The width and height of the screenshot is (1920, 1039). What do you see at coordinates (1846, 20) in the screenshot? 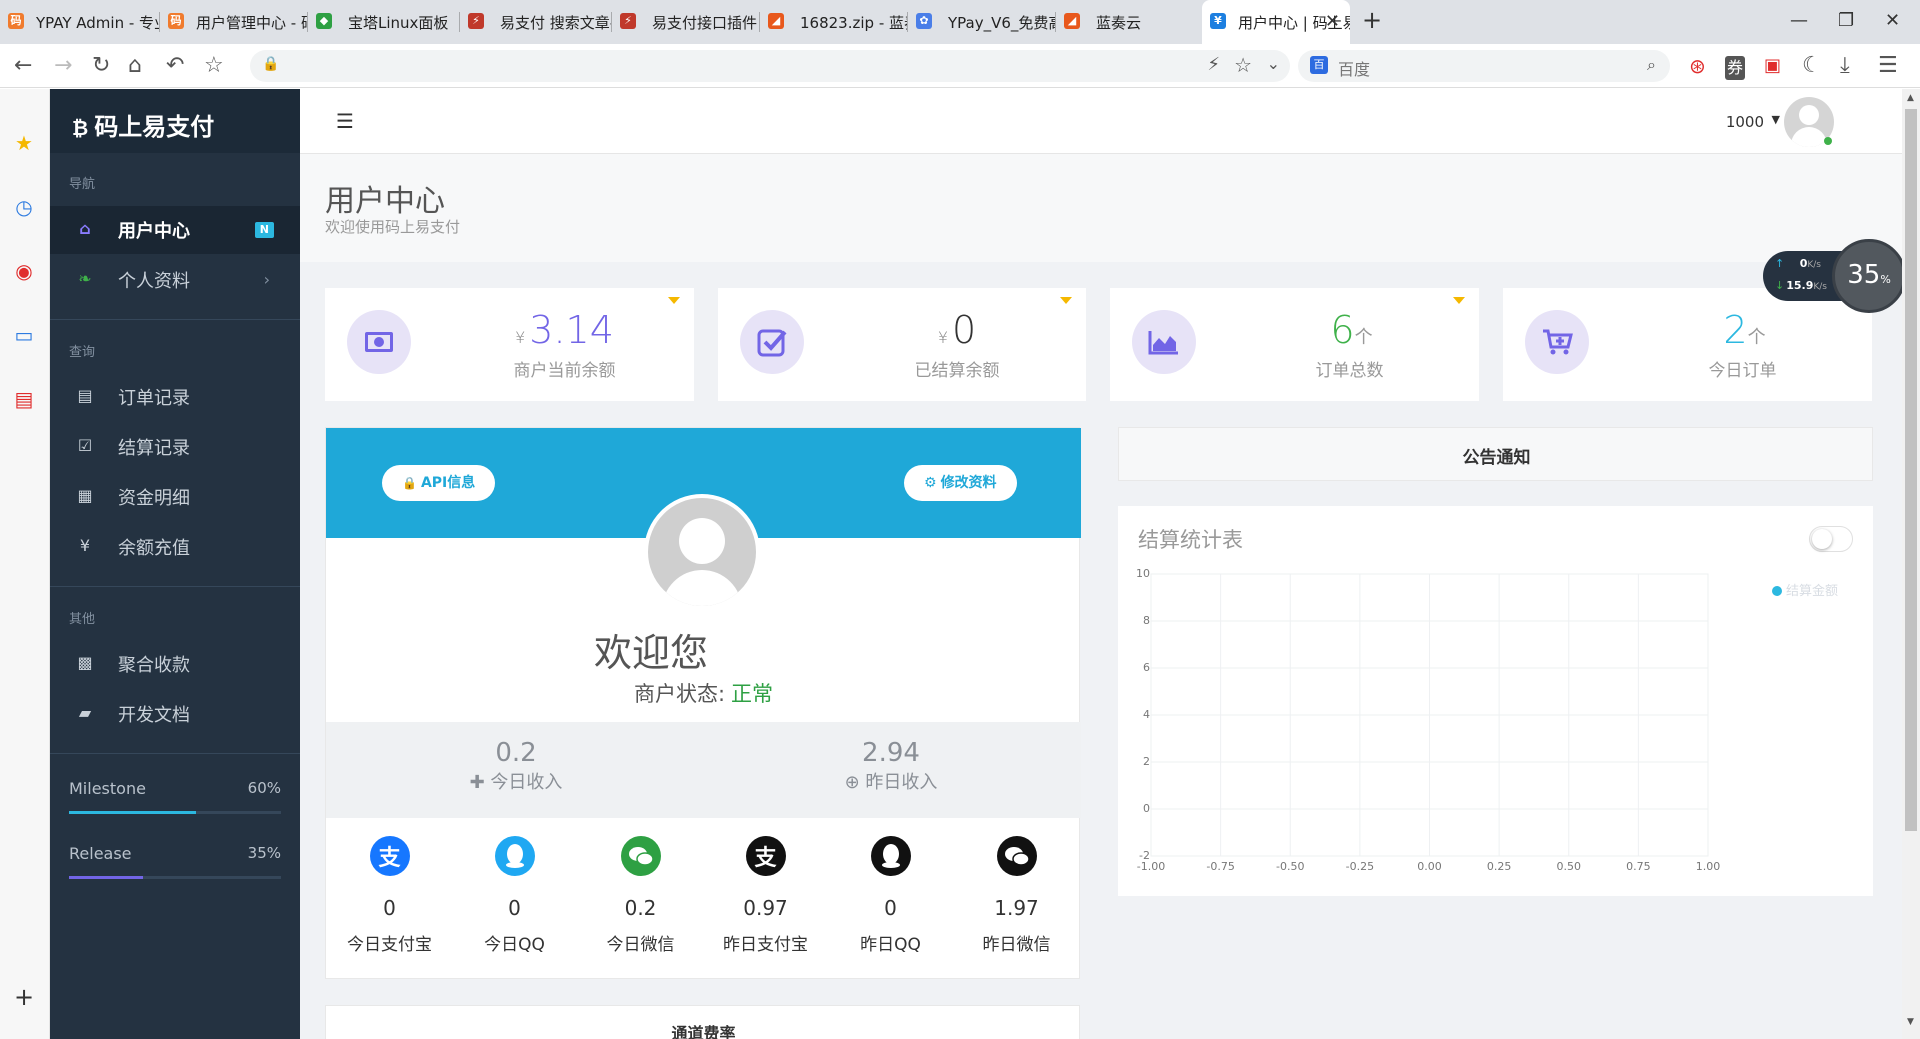
I see `restore-icon: ❐` at bounding box center [1846, 20].